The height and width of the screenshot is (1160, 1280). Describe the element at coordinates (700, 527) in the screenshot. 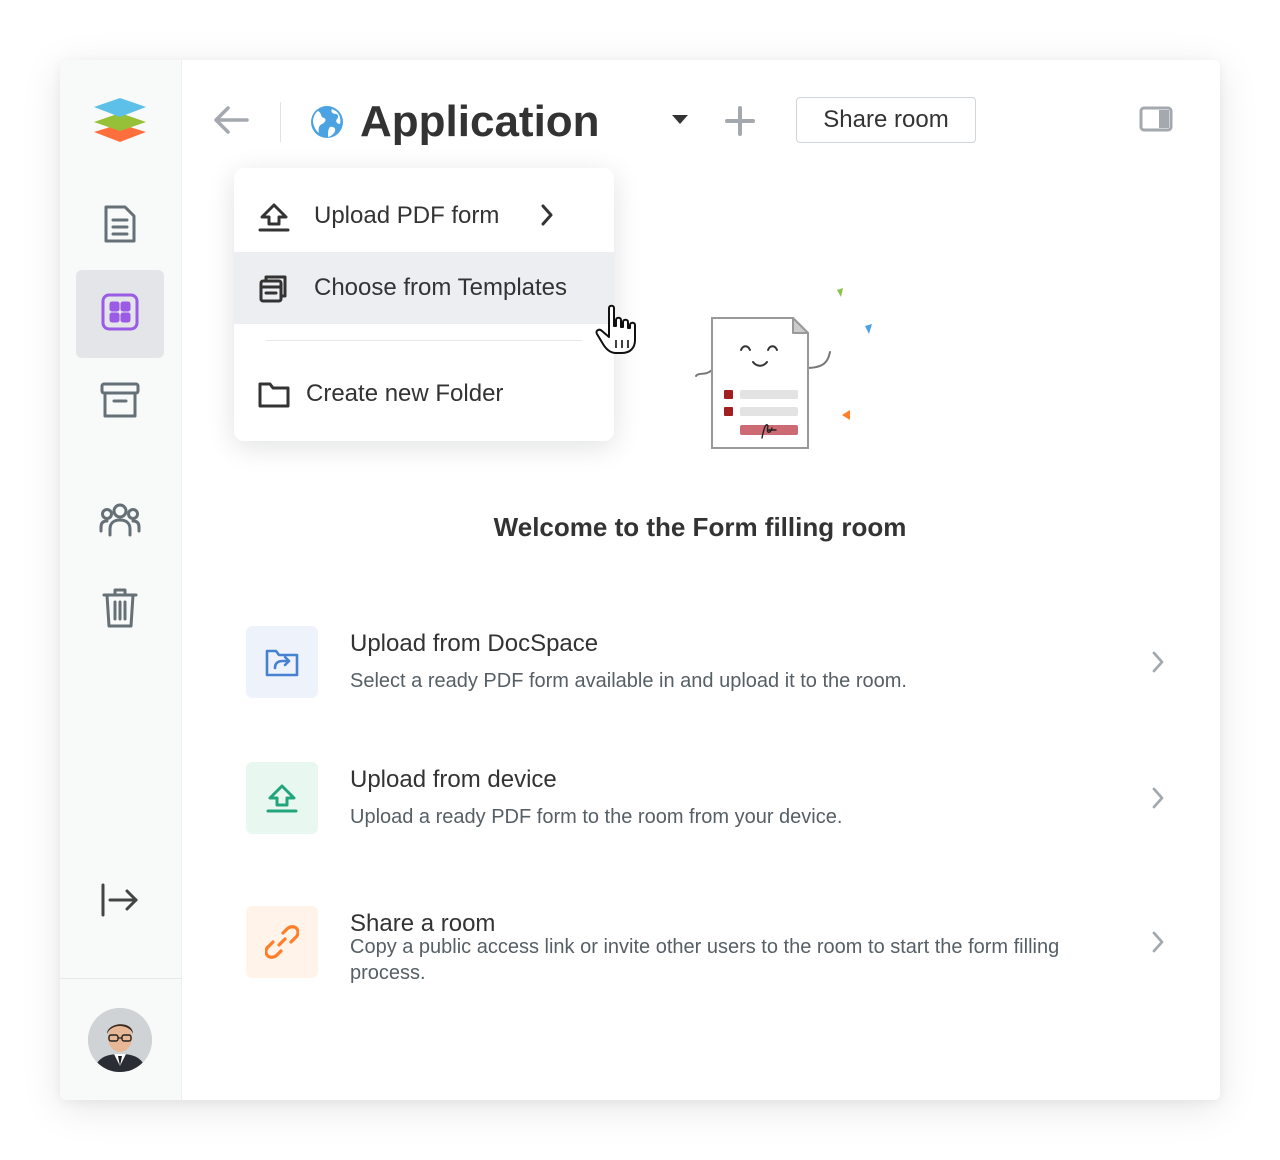

I see `welcome-title: Welcome to the Form filling room` at that location.